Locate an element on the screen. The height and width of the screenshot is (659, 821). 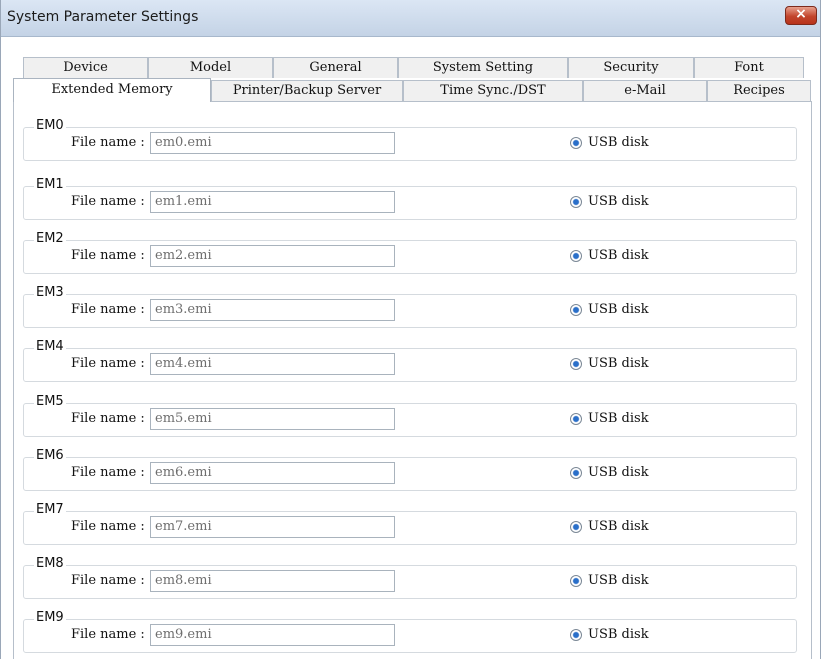
group-title: EM7 is located at coordinates (50, 510).